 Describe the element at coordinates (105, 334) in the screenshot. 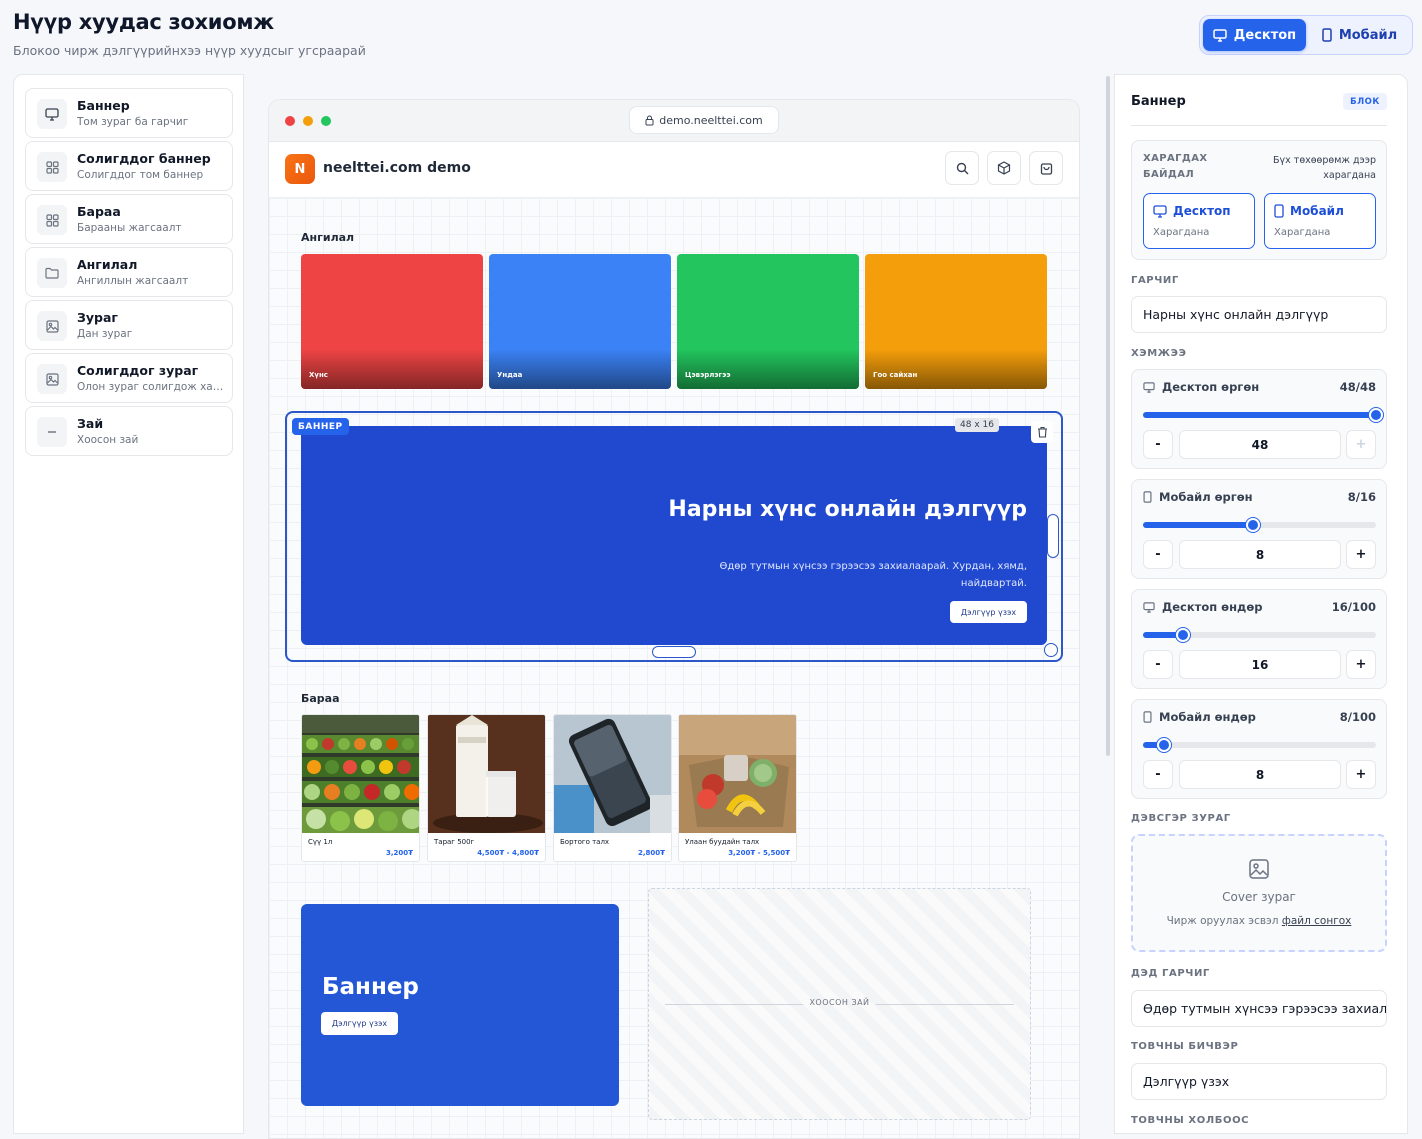

I see `block-item-desc: Дан зураг` at that location.